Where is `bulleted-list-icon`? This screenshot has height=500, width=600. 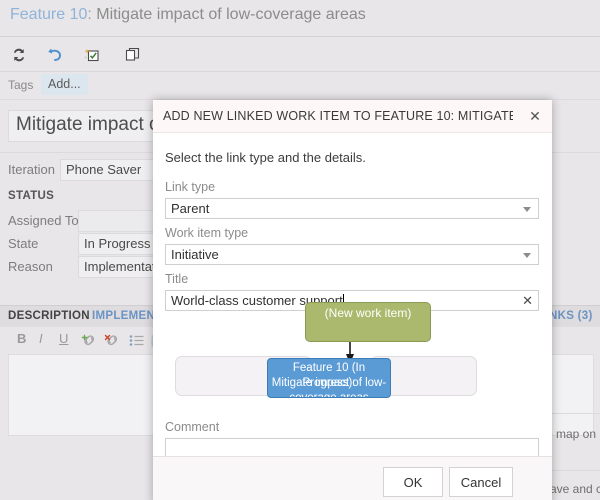 bulleted-list-icon is located at coordinates (137, 340).